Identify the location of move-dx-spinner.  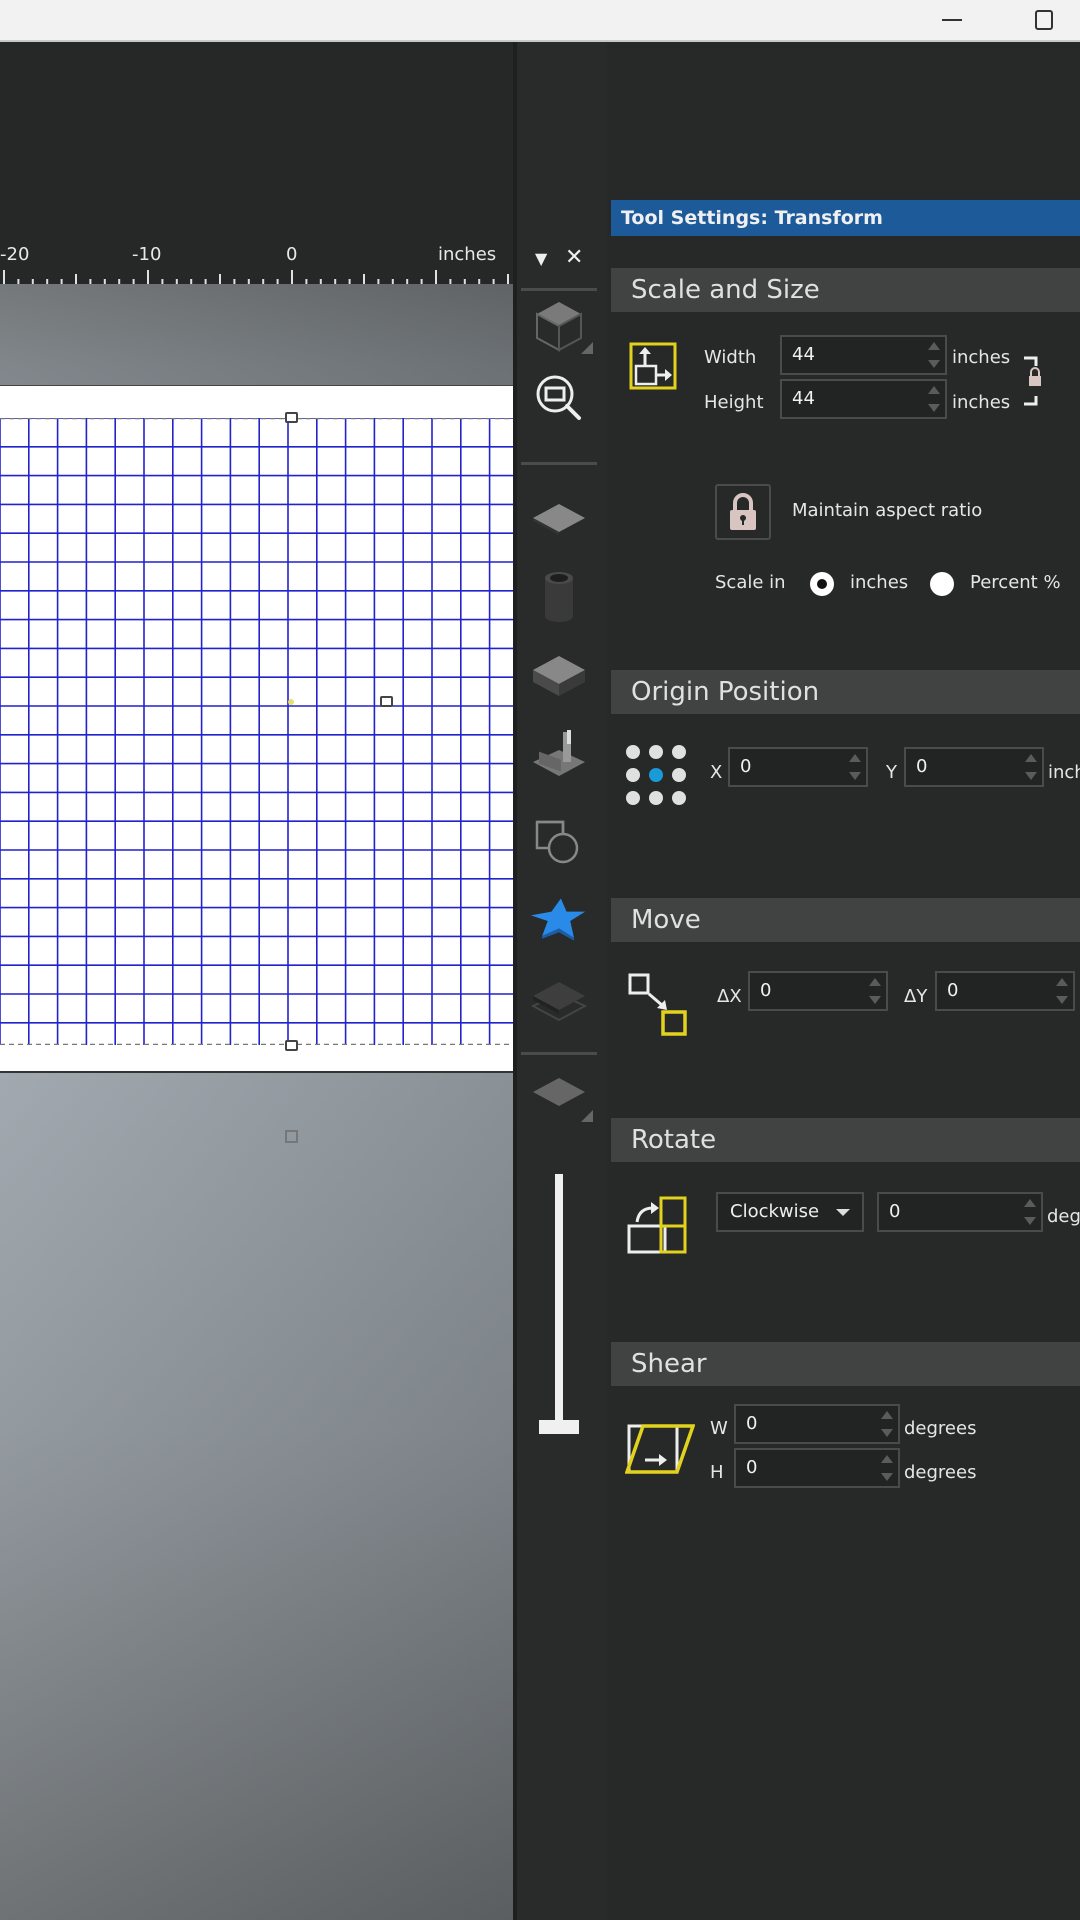
(875, 991).